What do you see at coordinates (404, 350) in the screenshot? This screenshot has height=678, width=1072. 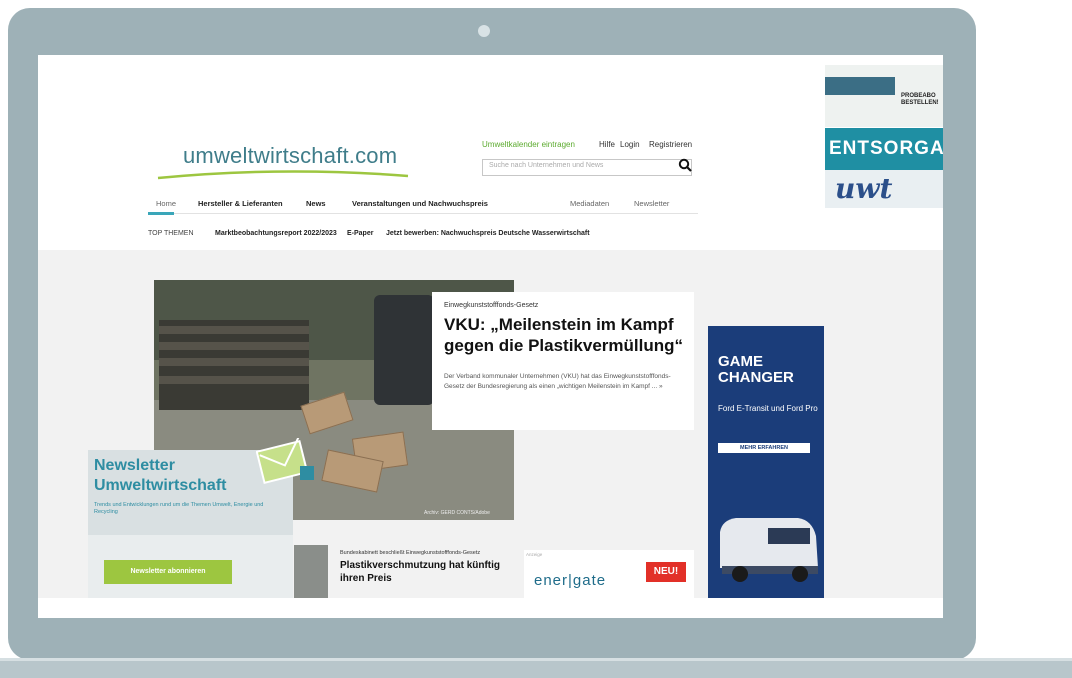 I see `trash-can-shape` at bounding box center [404, 350].